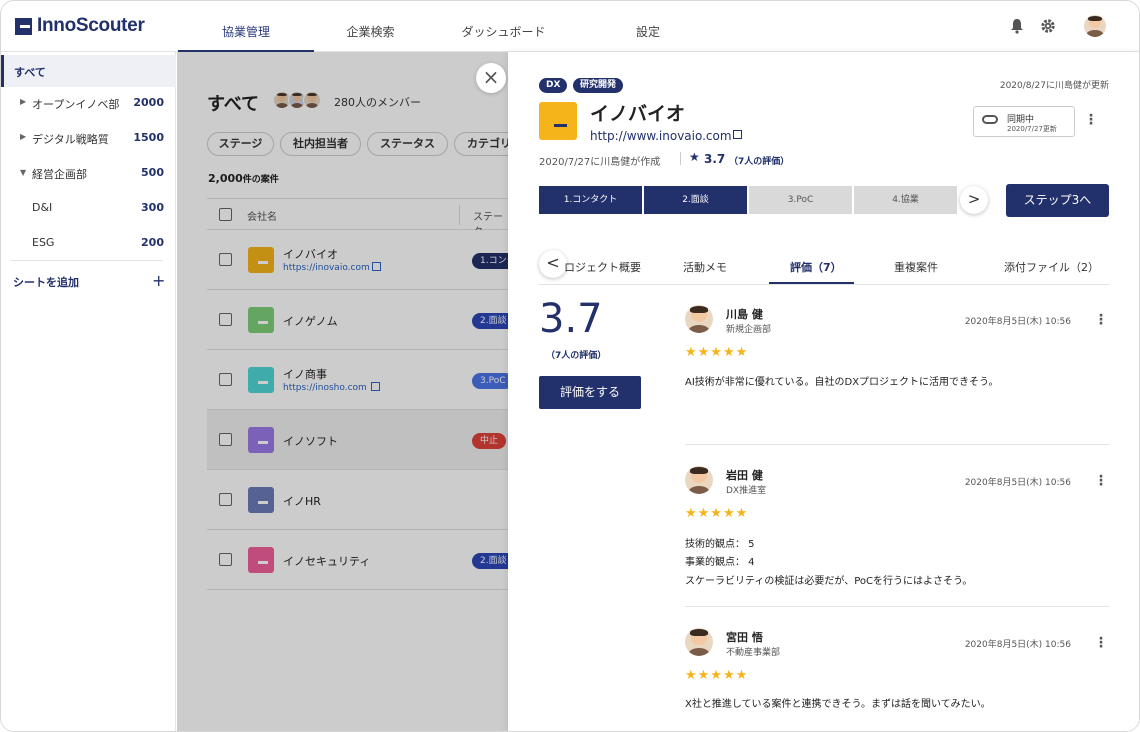  Describe the element at coordinates (503, 26) in the screenshot. I see `nav-tab-dashboard: ダッシュボード` at that location.